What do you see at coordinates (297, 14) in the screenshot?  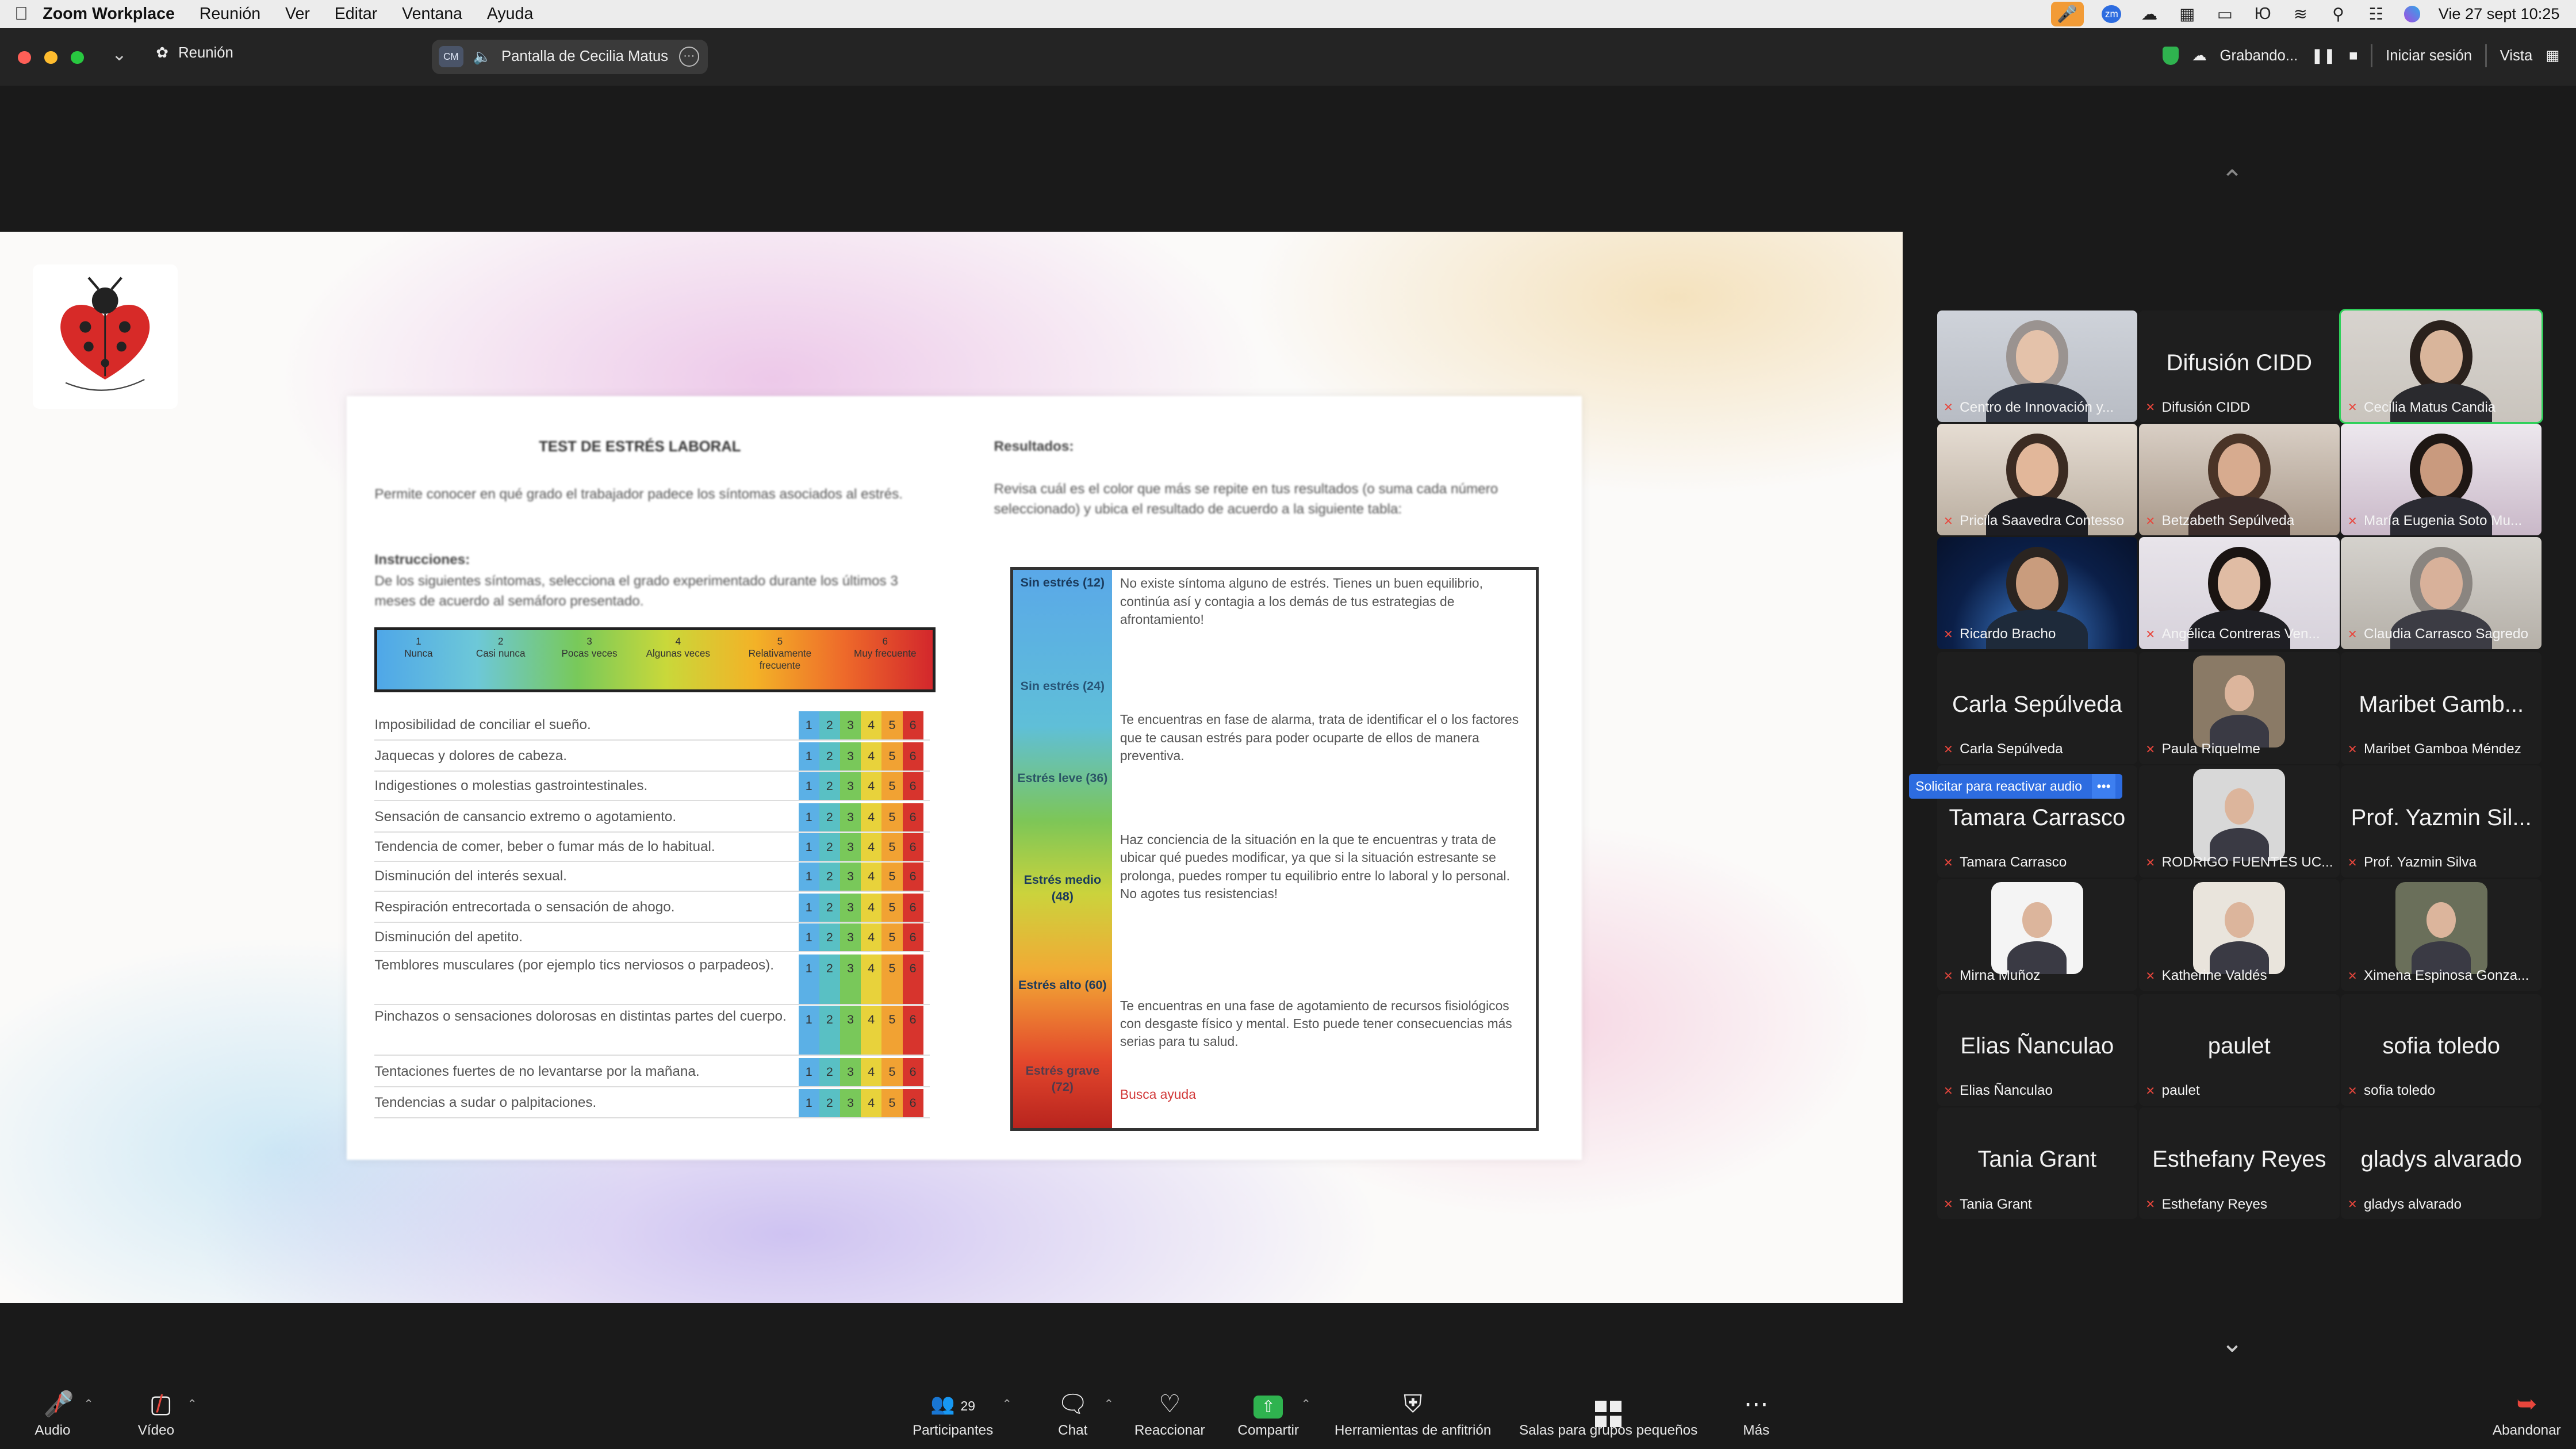 I see `menu-ver: Ver` at bounding box center [297, 14].